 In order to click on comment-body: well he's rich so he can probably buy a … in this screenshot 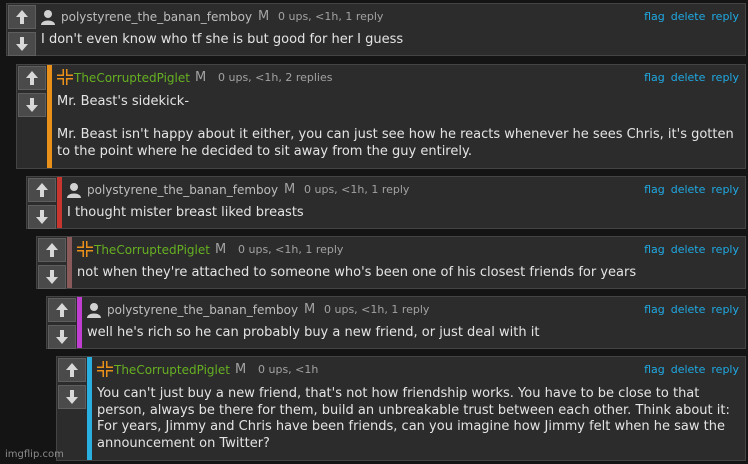, I will do `click(313, 332)`.